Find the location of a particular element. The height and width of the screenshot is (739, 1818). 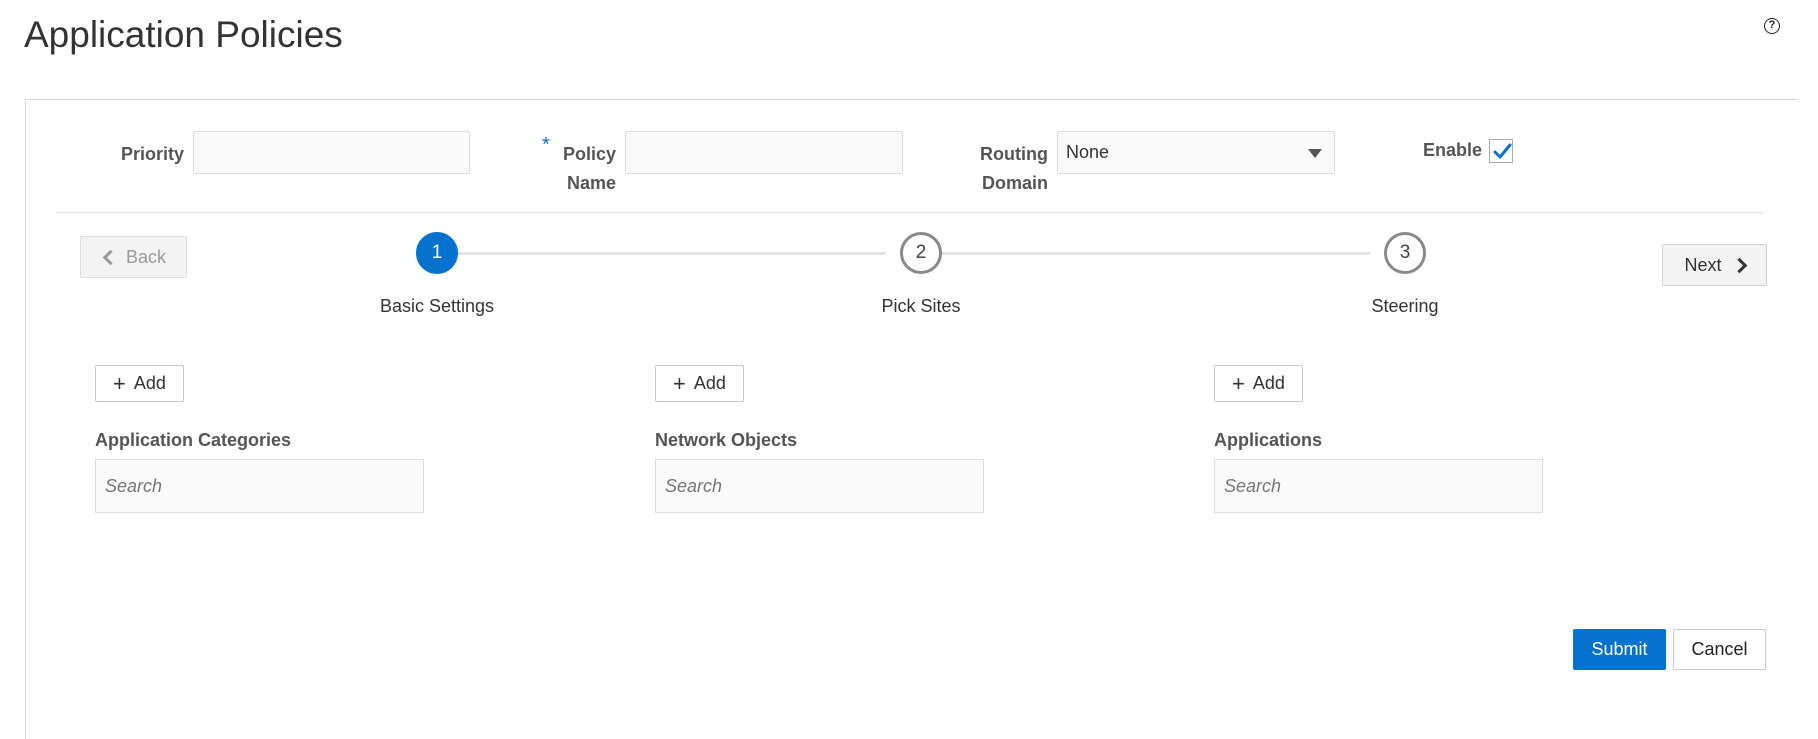

network-objects-title: Network Objects is located at coordinates (726, 440).